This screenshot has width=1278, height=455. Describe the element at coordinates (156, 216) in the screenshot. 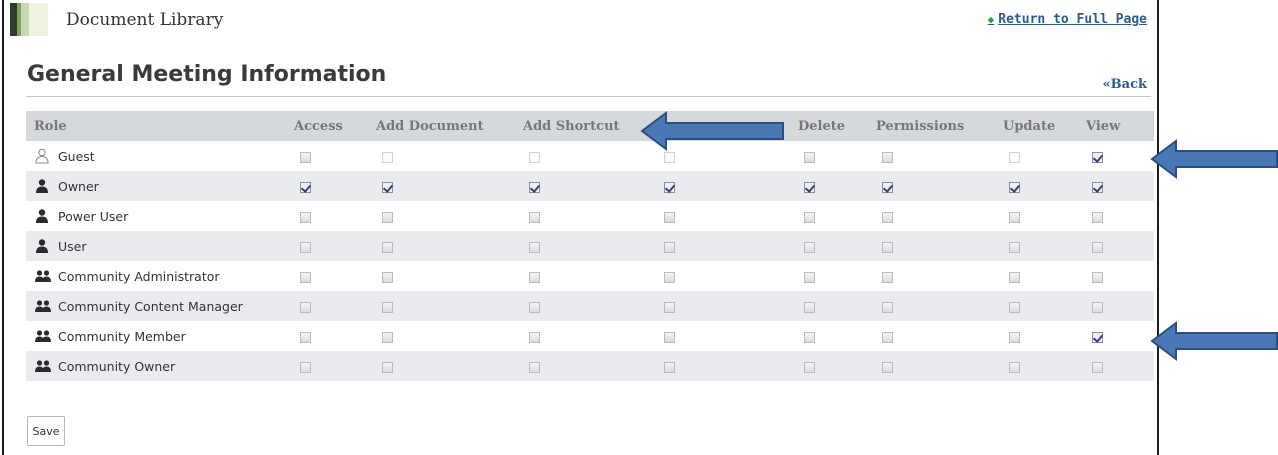

I see `role-cell: Power User` at that location.